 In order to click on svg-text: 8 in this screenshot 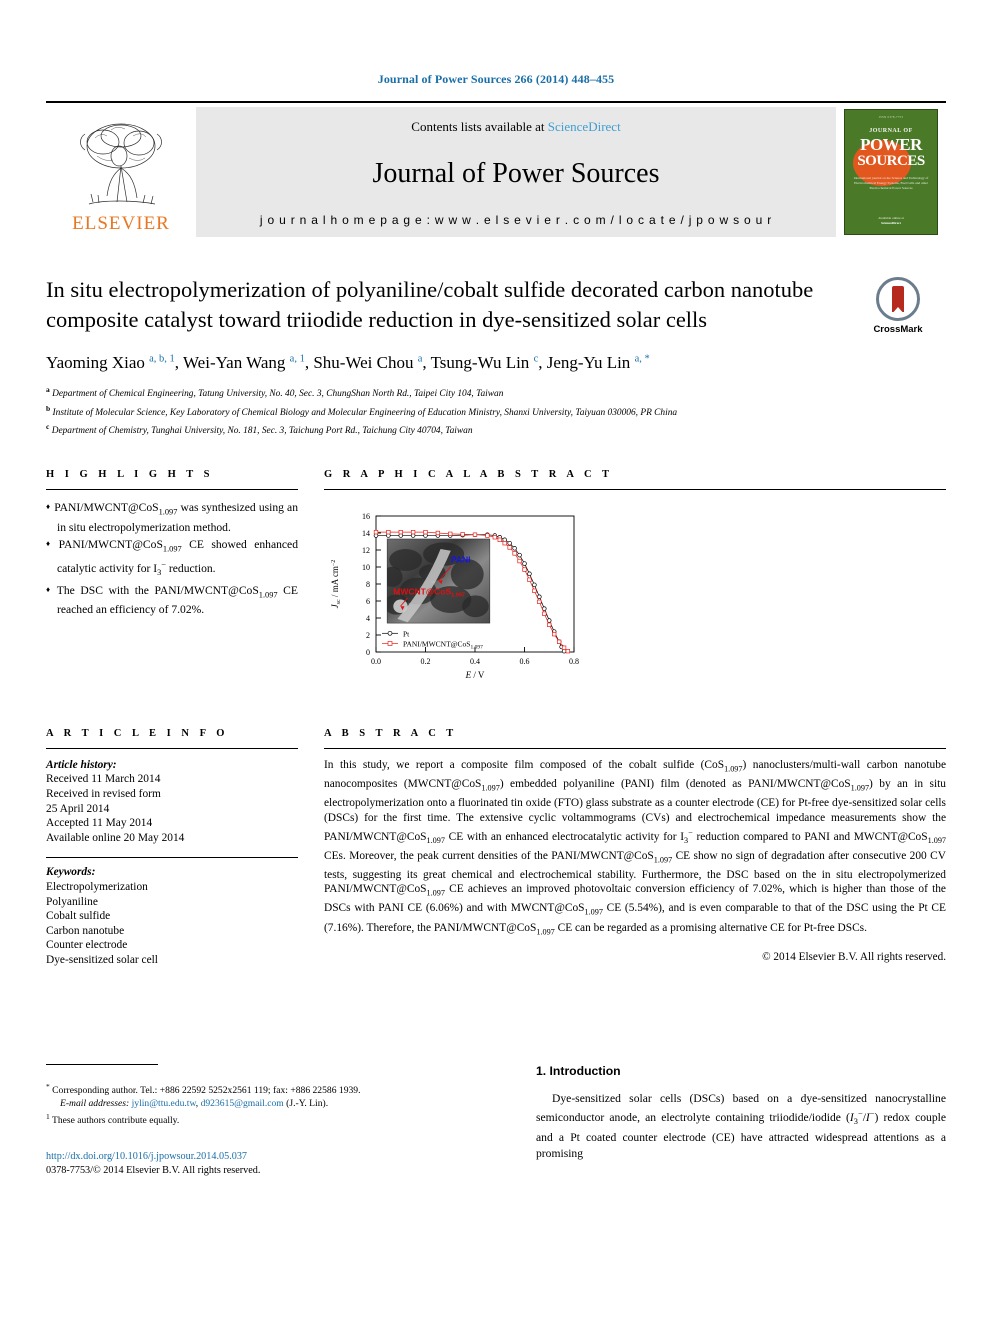, I will do `click(368, 584)`.